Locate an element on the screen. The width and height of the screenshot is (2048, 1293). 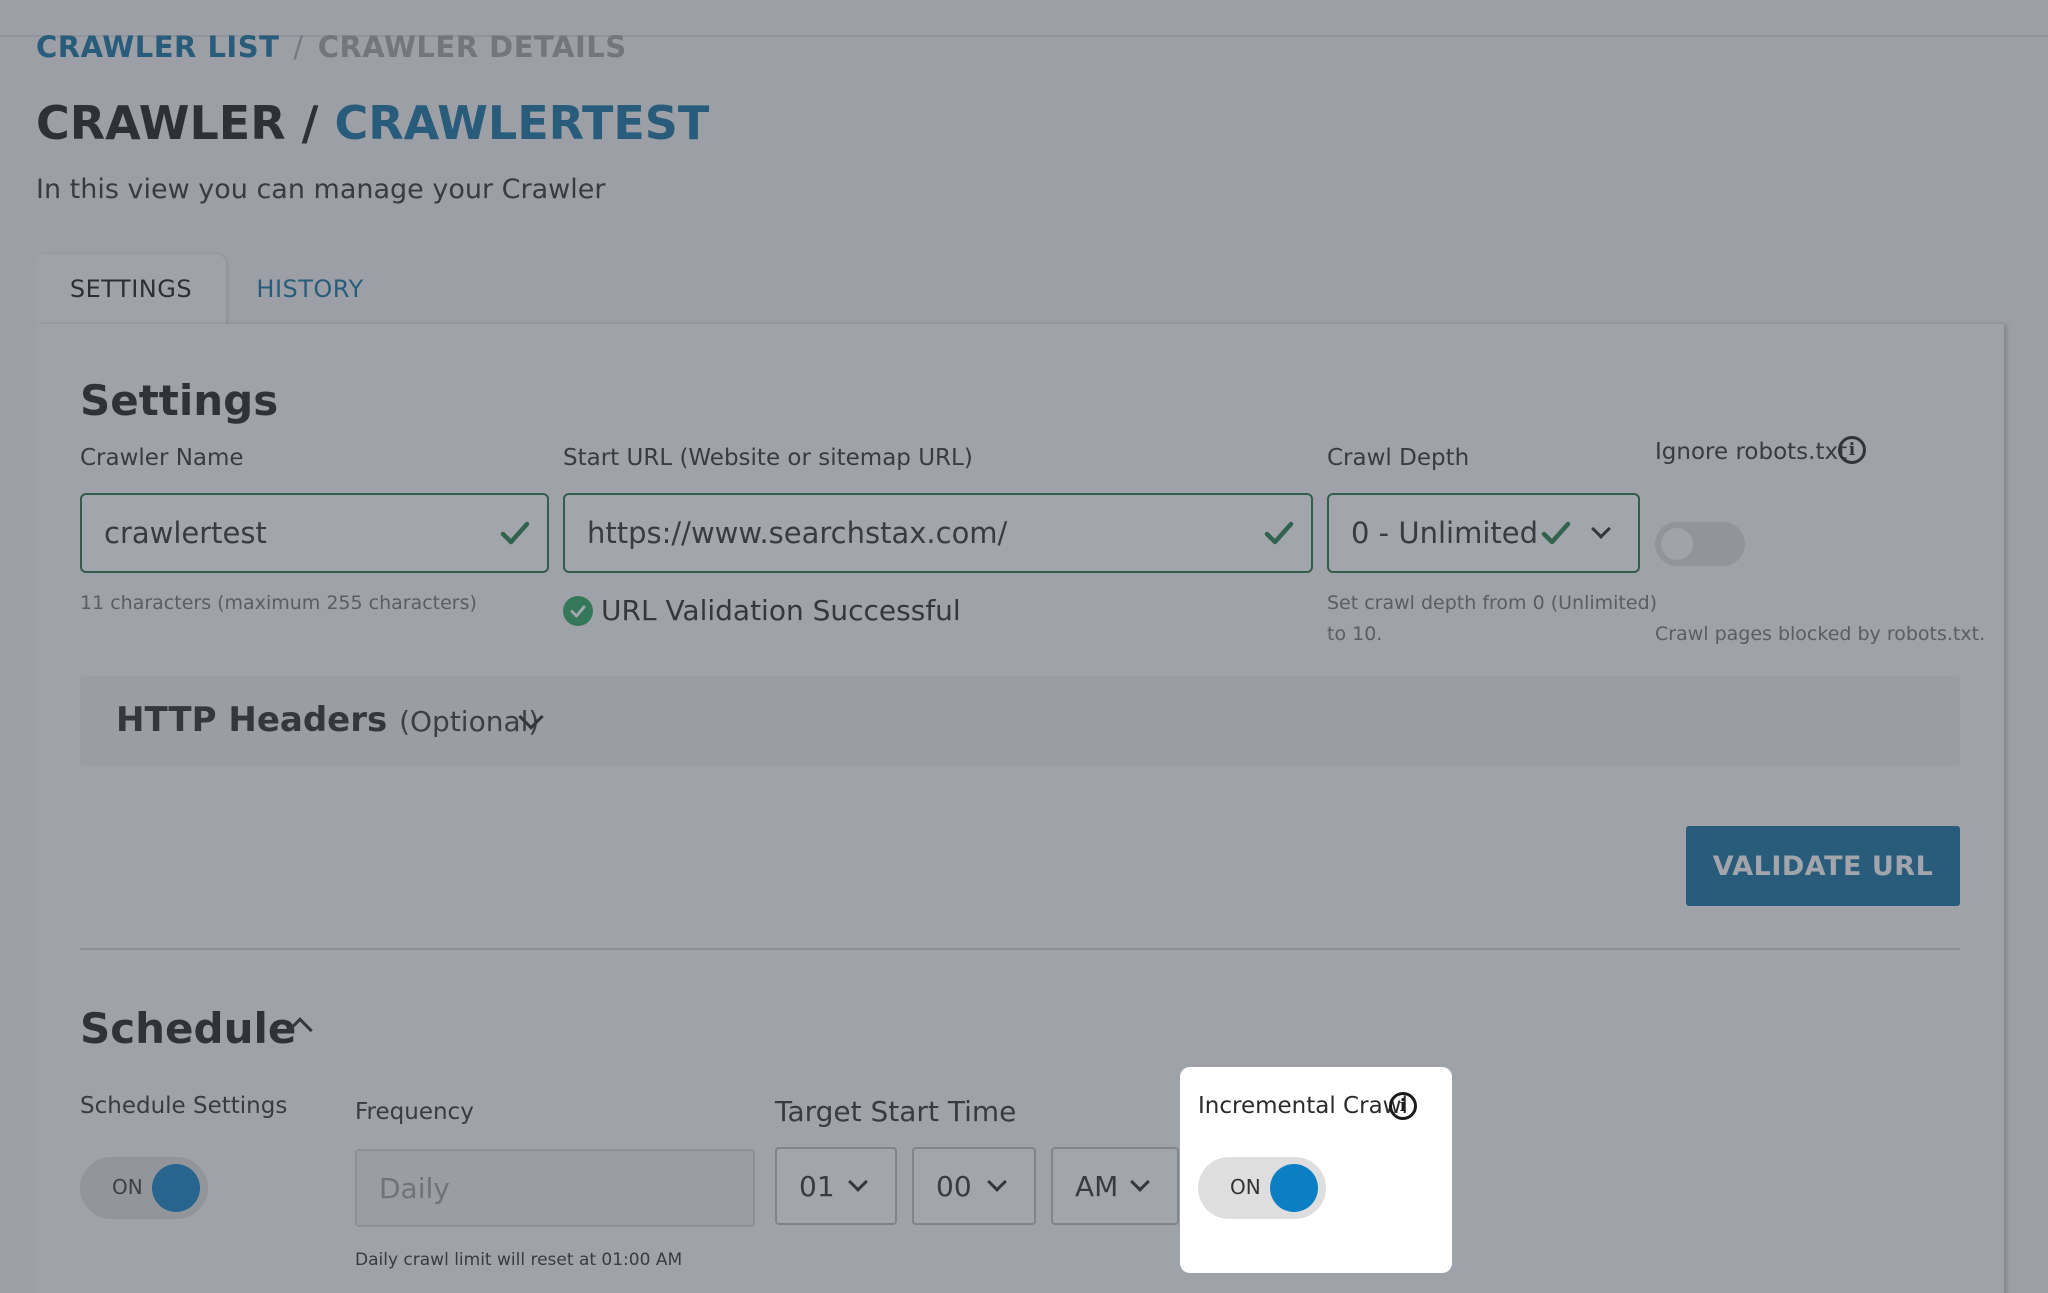
breadcrumb-current: CRAWLER DETAILS is located at coordinates (472, 47).